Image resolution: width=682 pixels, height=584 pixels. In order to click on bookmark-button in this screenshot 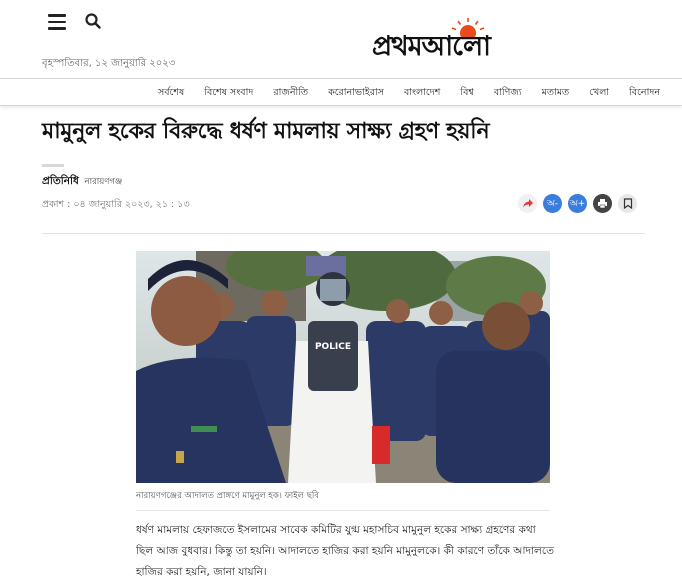, I will do `click(627, 203)`.